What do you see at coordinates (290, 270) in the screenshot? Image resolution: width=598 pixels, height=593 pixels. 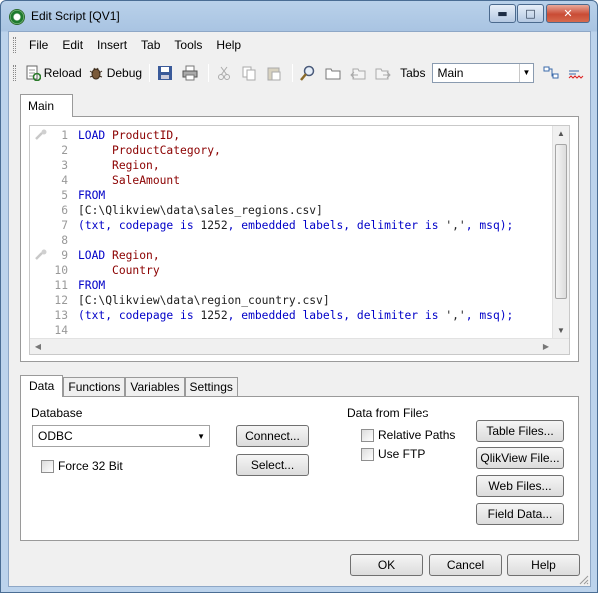 I see `script-line: 10 Country` at bounding box center [290, 270].